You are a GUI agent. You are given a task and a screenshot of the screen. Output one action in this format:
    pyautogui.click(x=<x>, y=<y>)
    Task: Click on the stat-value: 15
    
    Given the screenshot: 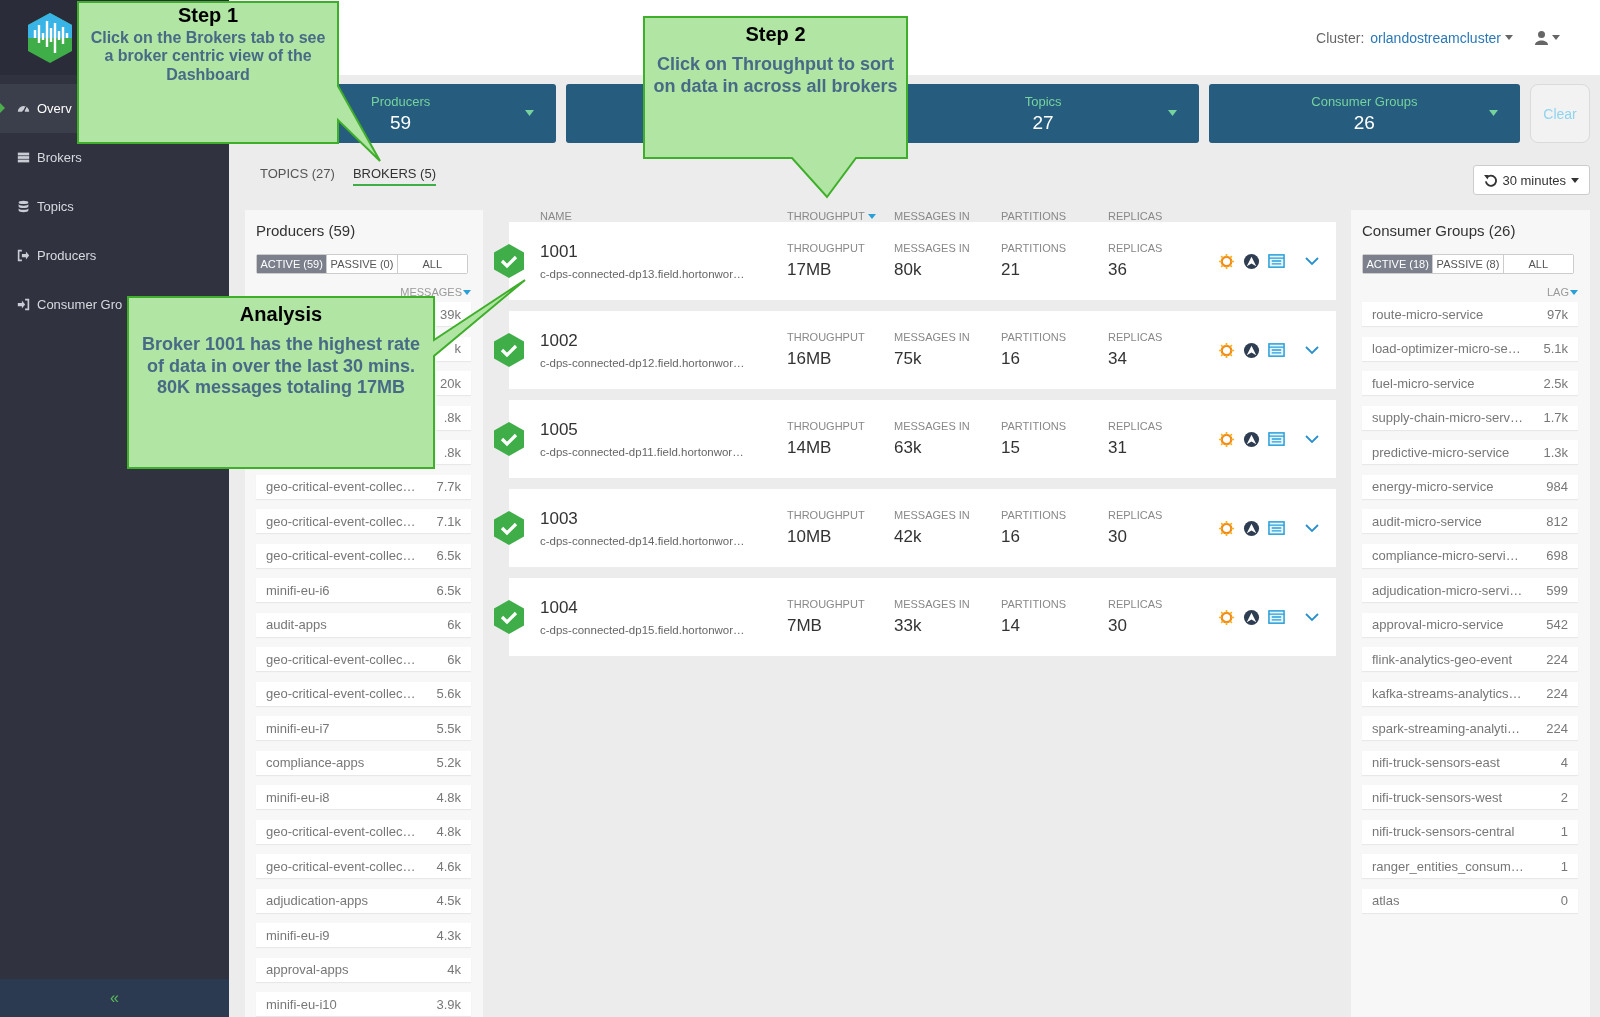 What is the action you would take?
    pyautogui.click(x=1011, y=448)
    